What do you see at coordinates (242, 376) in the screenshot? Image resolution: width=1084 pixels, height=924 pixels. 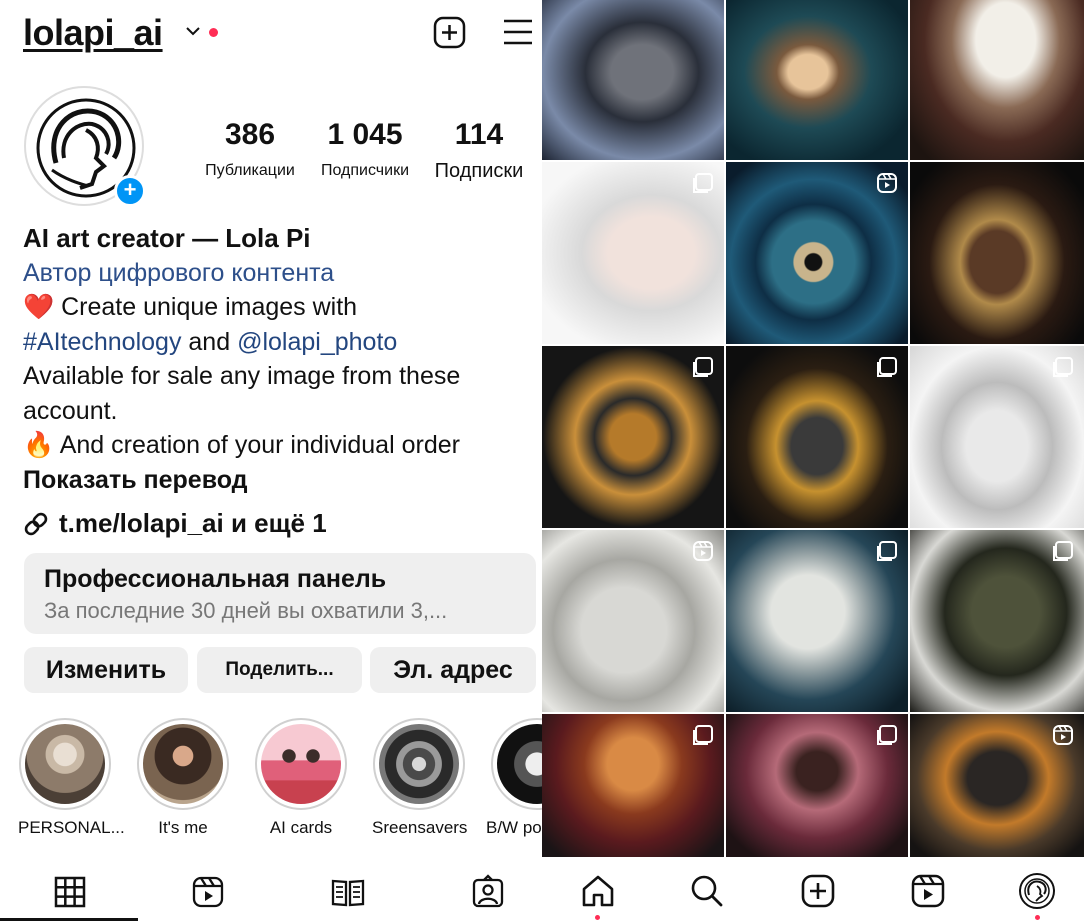 I see `bio-line-3: Available for sale any image from these` at bounding box center [242, 376].